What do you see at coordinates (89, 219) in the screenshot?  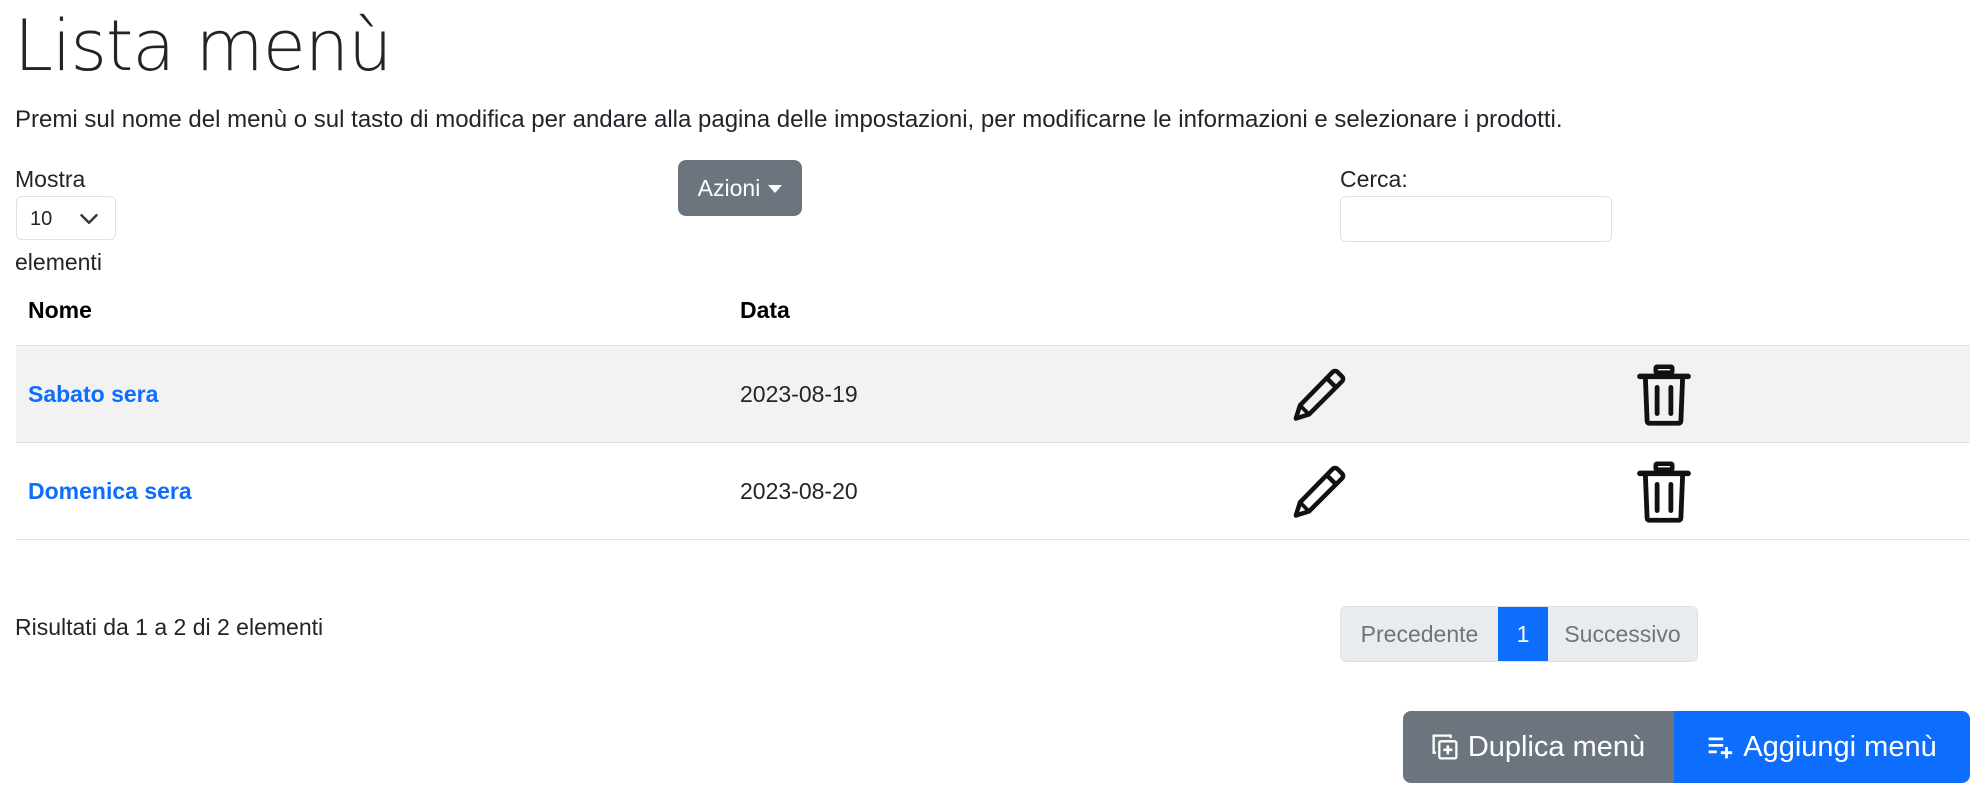 I see `chevron-down-icon` at bounding box center [89, 219].